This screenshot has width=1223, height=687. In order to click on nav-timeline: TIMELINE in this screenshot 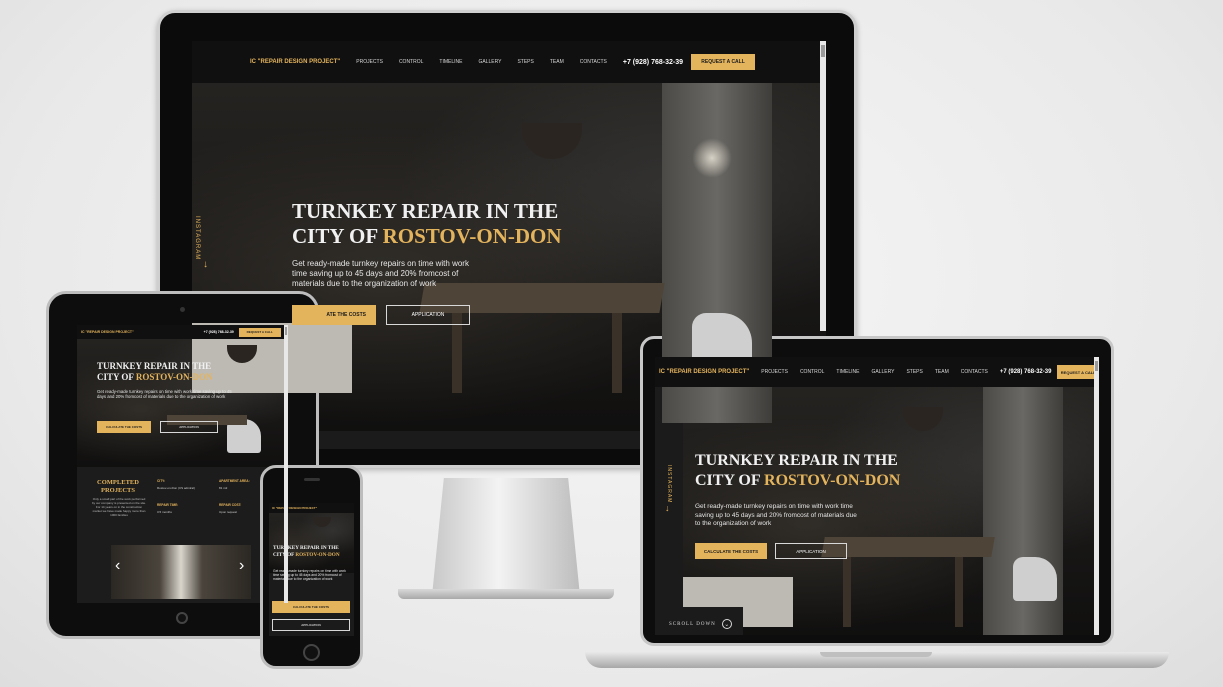, I will do `click(450, 62)`.